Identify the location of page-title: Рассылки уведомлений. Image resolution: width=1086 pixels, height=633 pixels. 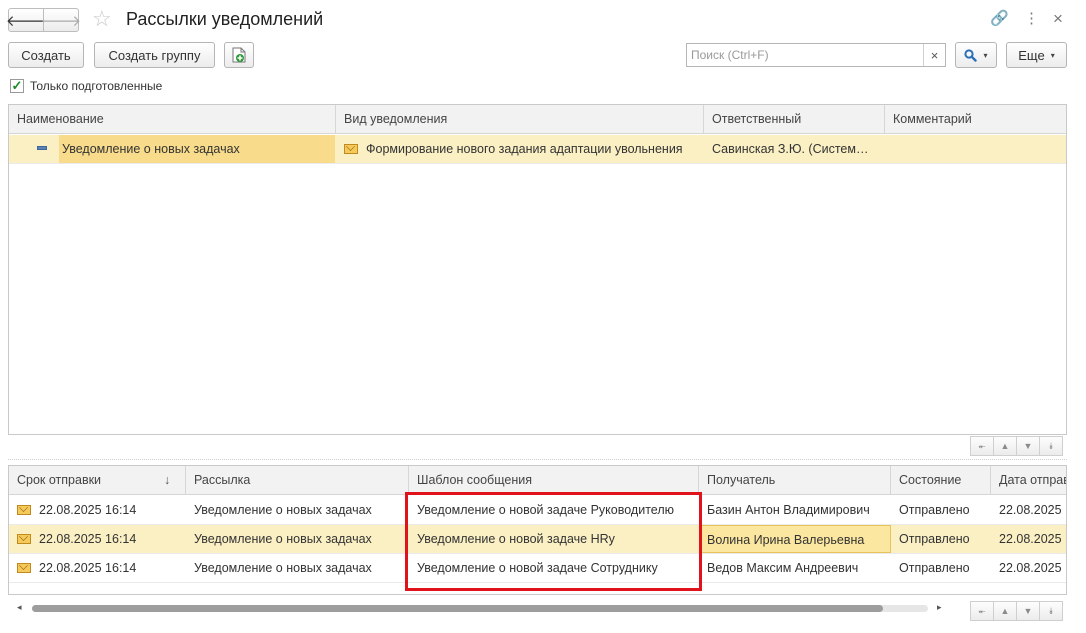
(225, 19).